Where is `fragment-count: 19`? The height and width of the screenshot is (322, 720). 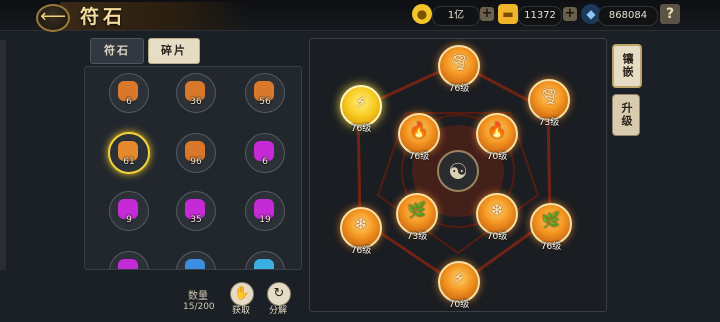 fragment-count: 19 is located at coordinates (265, 220).